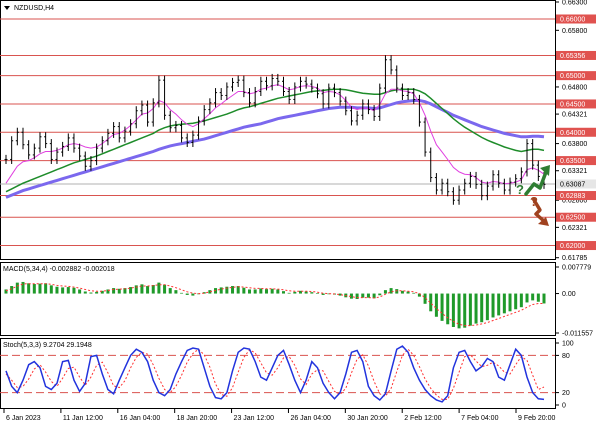 Image resolution: width=596 pixels, height=425 pixels. What do you see at coordinates (564, 375) in the screenshot?
I see `stoch-axis: 100 80 20 0` at bounding box center [564, 375].